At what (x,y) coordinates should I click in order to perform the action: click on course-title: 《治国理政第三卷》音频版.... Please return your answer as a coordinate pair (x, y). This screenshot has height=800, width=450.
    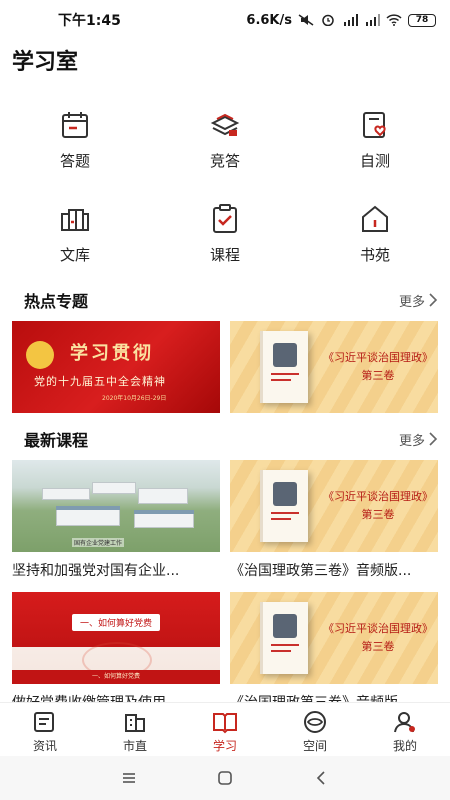
    Looking at the image, I should click on (321, 571).